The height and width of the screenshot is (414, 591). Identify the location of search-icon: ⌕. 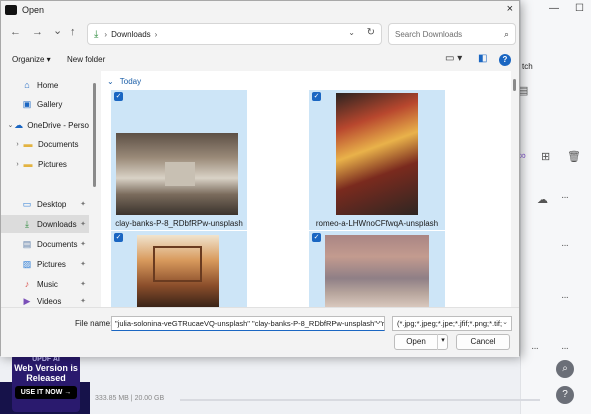
(506, 34).